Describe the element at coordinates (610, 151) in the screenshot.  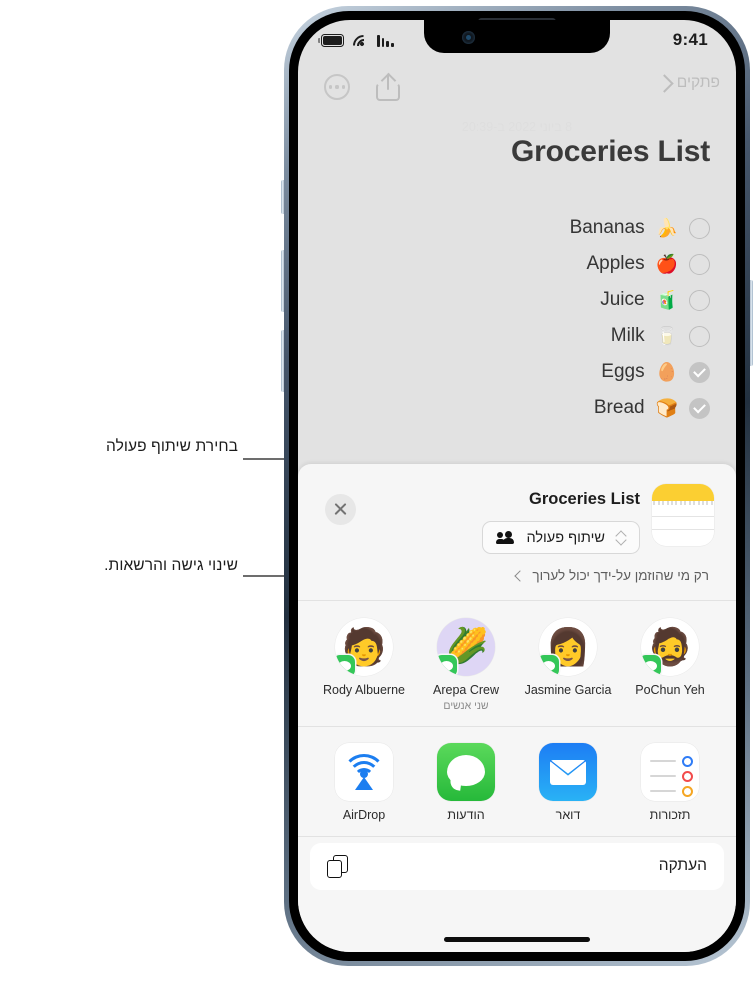
I see `note-title: Groceries List` at that location.